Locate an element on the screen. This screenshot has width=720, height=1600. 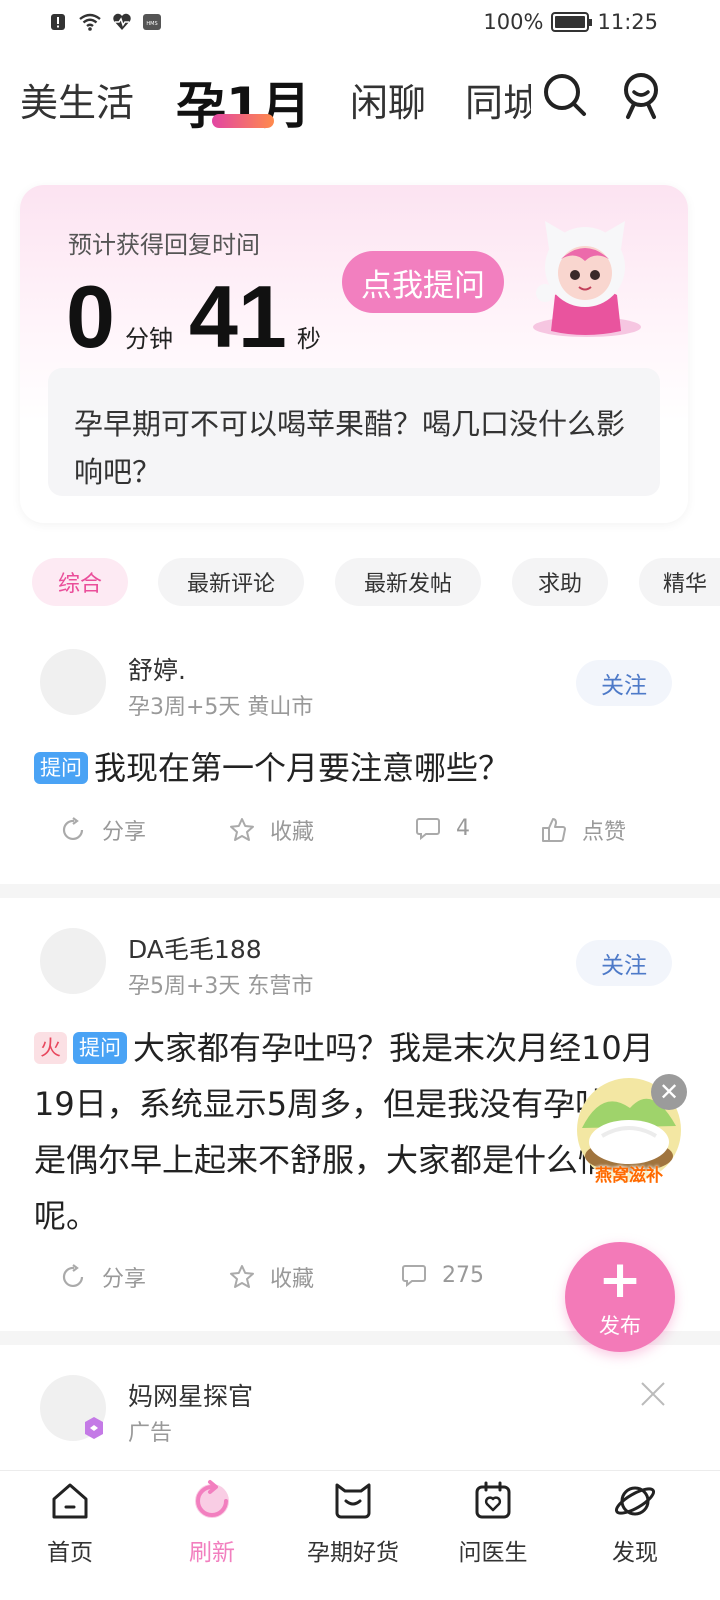
thumbs-up-icon is located at coordinates (554, 830).